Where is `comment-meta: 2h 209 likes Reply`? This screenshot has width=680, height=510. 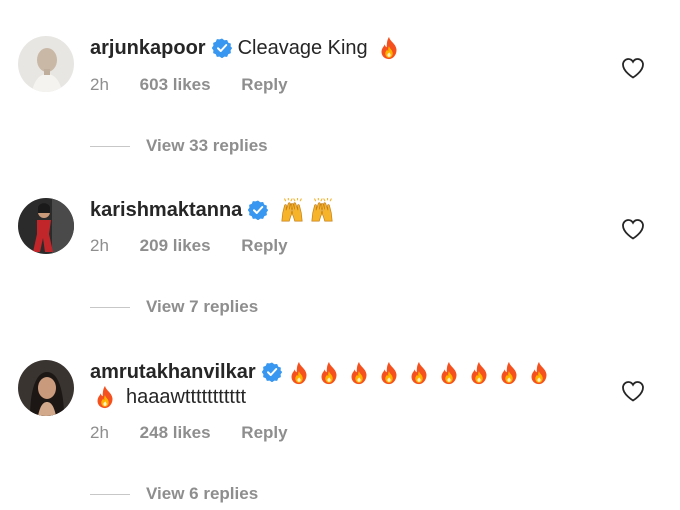
comment-meta: 2h 209 likes Reply is located at coordinates (202, 246).